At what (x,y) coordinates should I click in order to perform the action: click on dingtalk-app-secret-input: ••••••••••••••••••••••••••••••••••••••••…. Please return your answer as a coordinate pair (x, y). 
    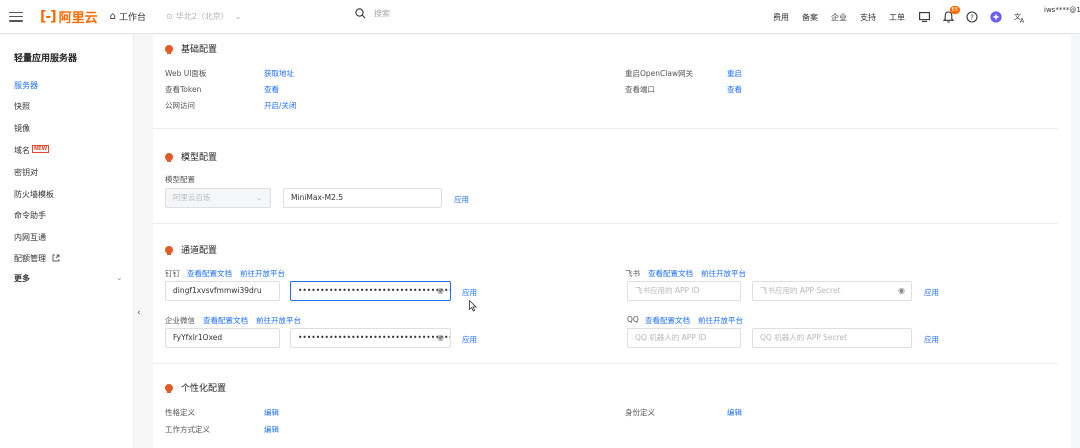
    Looking at the image, I should click on (370, 291).